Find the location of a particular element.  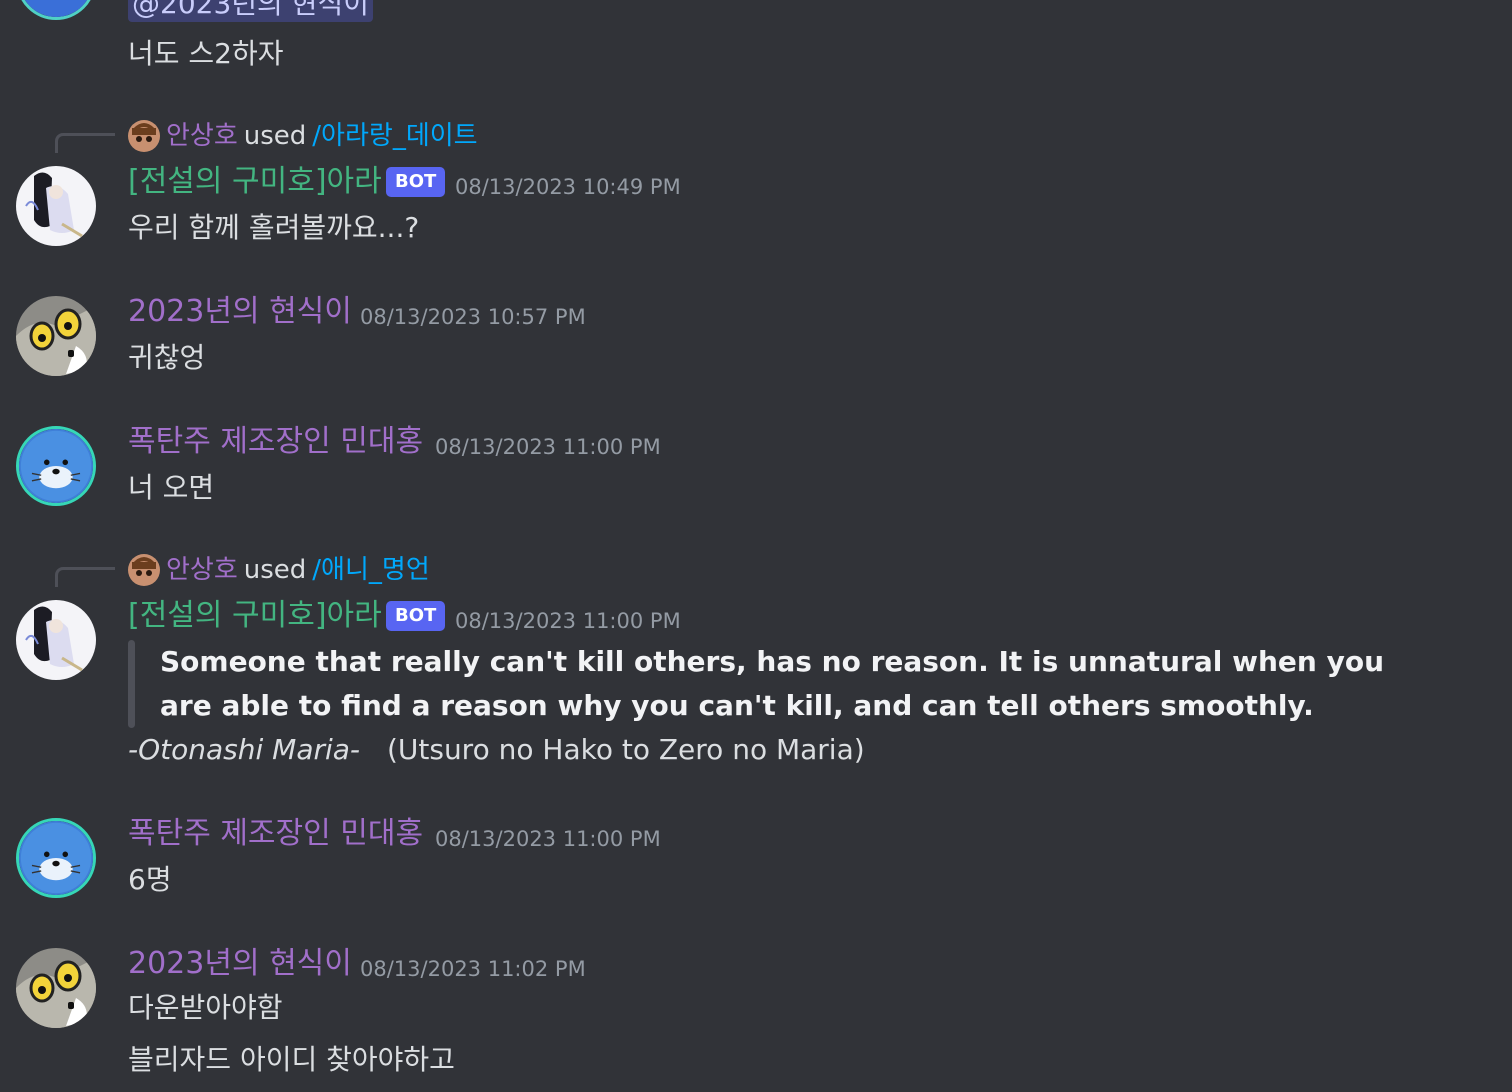

blockquote-bar is located at coordinates (131, 684).